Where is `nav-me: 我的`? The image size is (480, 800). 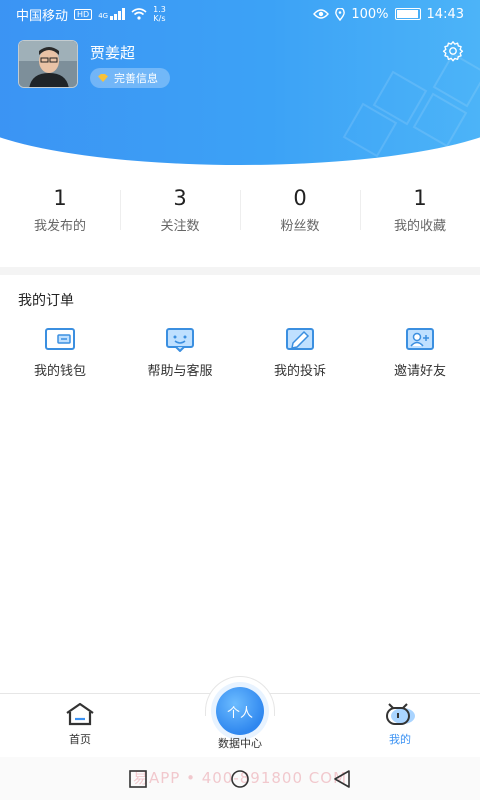
nav-me: 我的 is located at coordinates (400, 724).